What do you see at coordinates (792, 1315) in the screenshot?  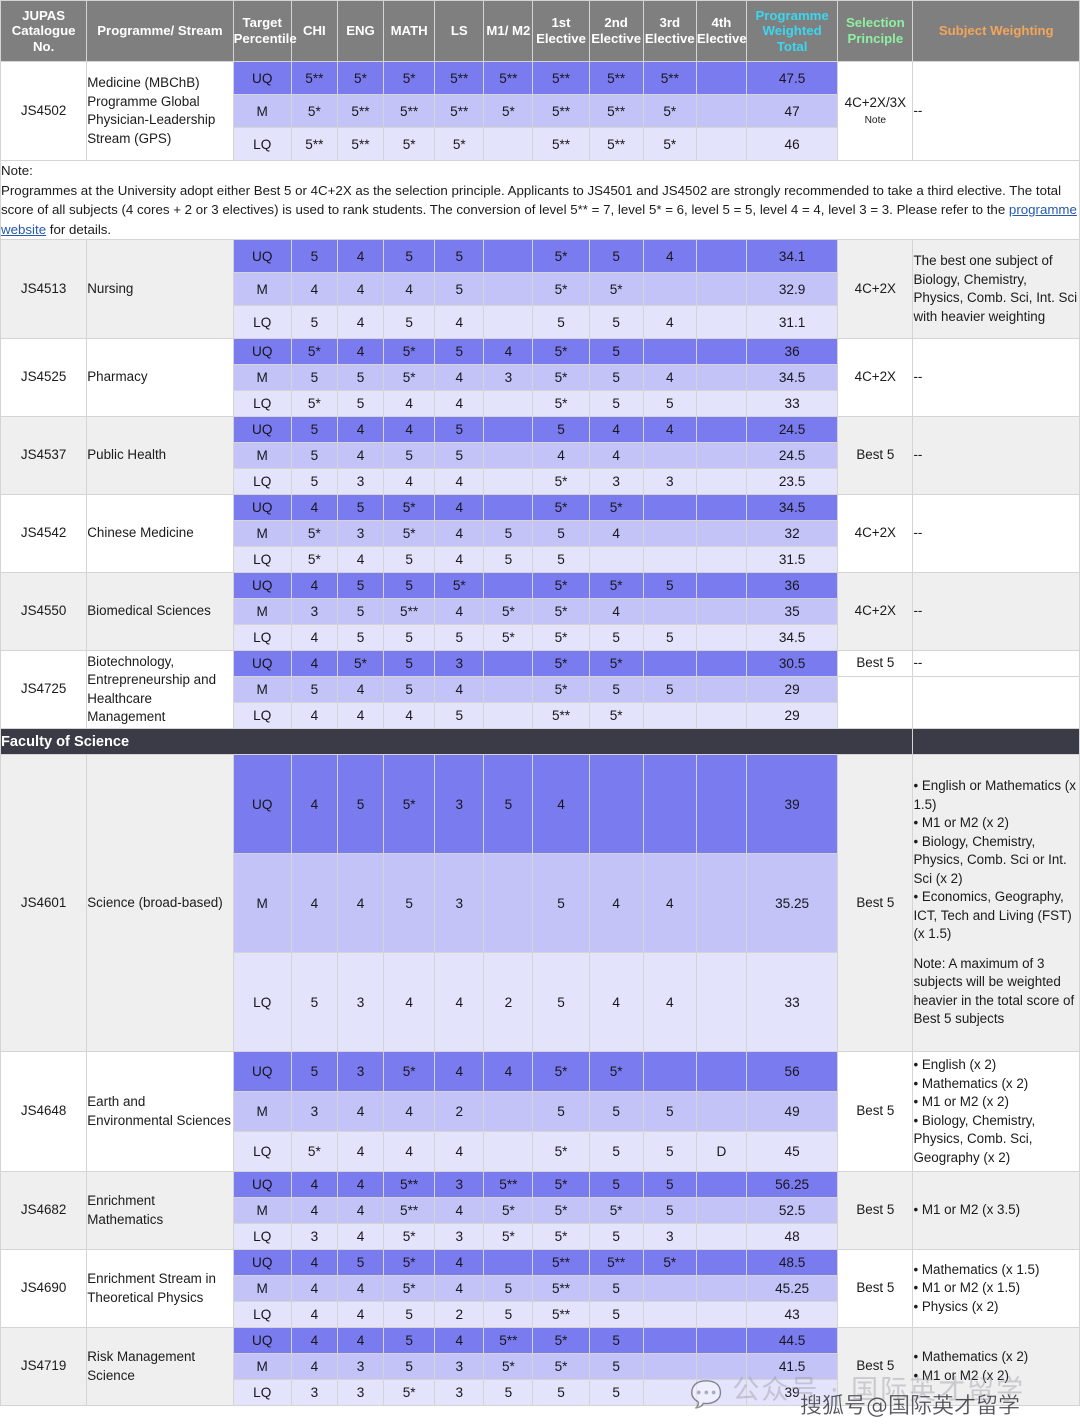 I see `programme-weighted-total: 43` at bounding box center [792, 1315].